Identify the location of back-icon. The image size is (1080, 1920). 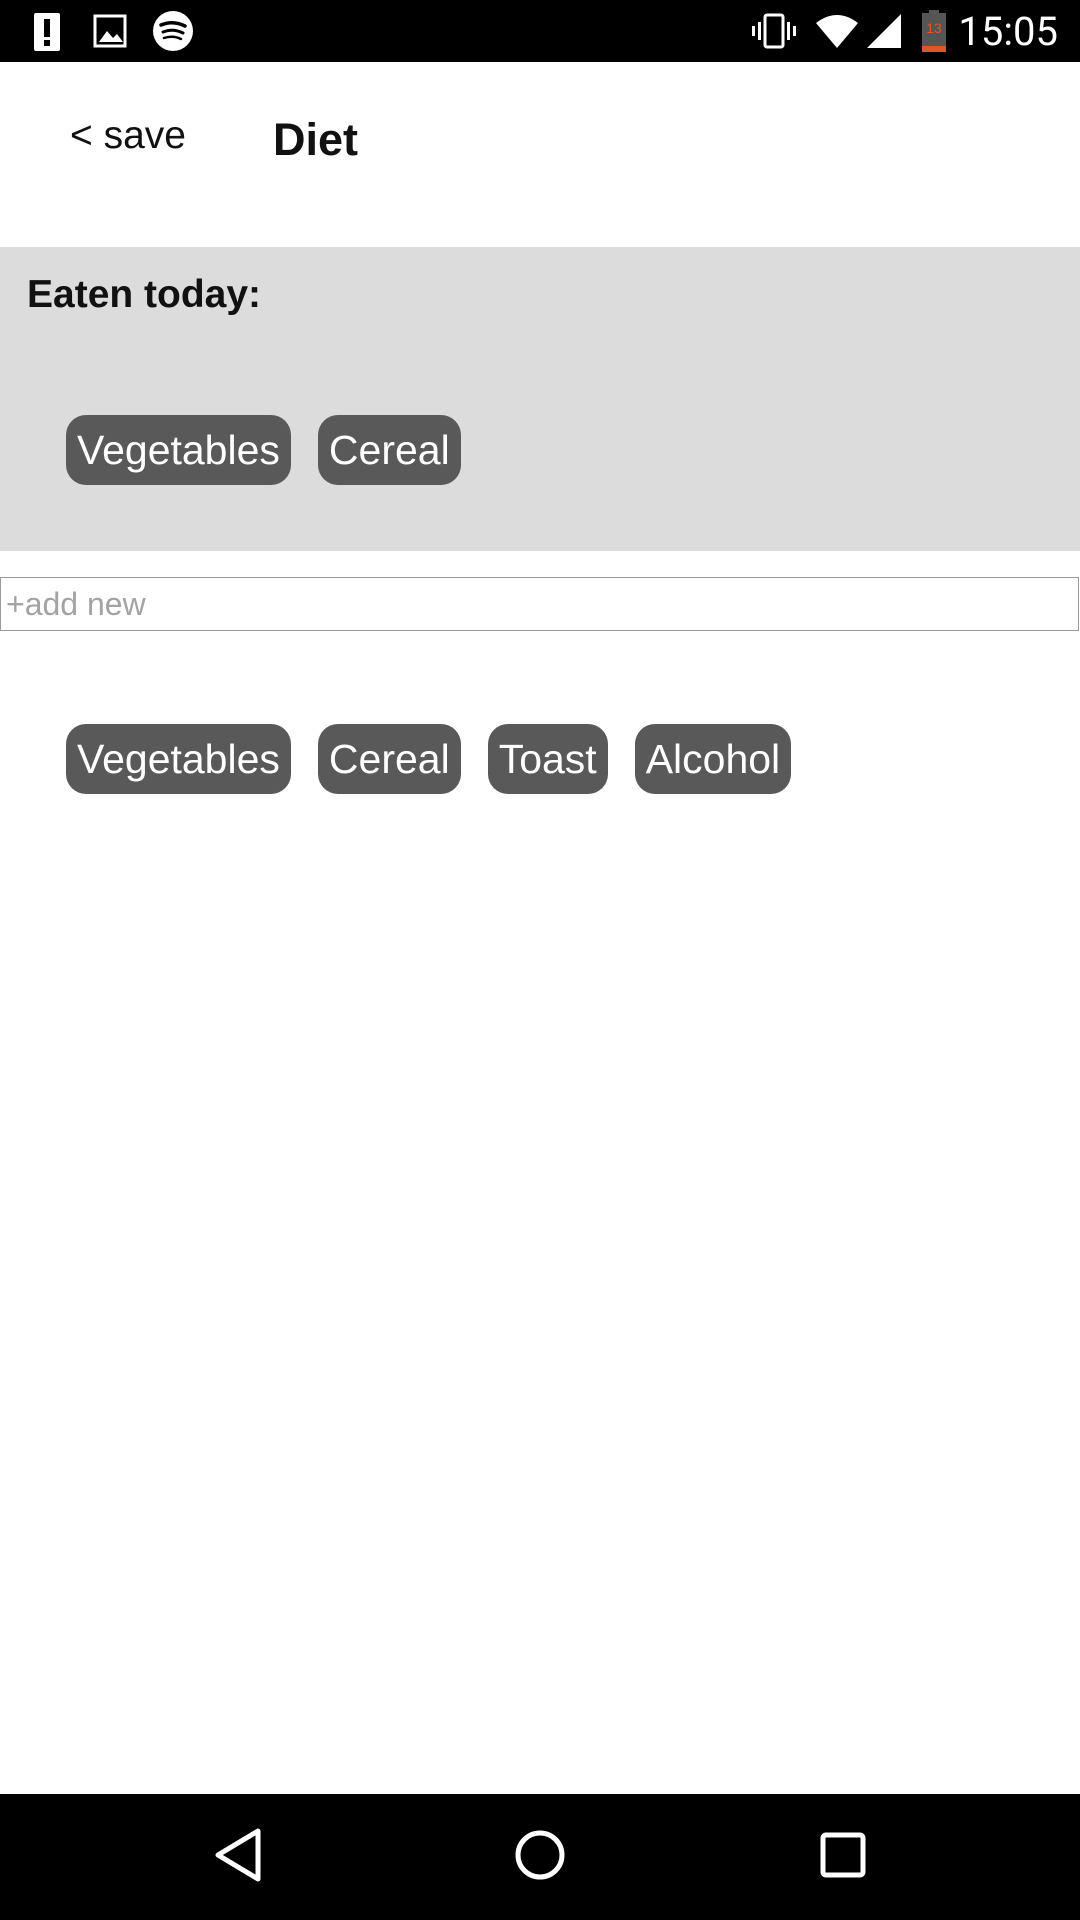
(238, 1857).